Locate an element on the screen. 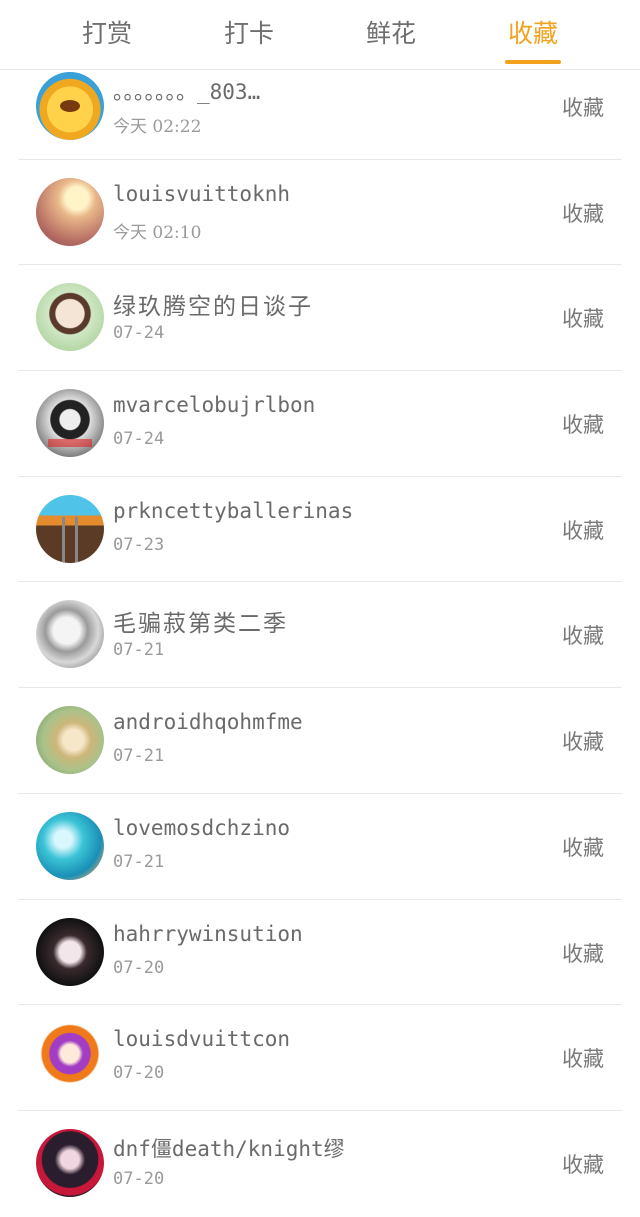 The width and height of the screenshot is (640, 1217). user-name: louisvuittoknh is located at coordinates (202, 193).